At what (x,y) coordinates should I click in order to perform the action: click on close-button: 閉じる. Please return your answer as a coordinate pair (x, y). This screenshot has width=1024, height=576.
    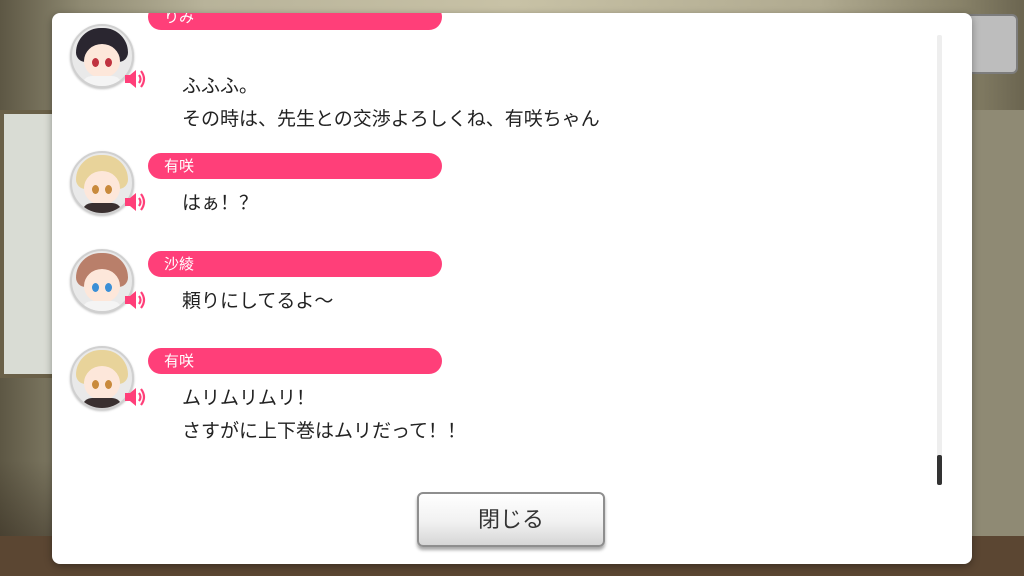
    Looking at the image, I should click on (511, 519).